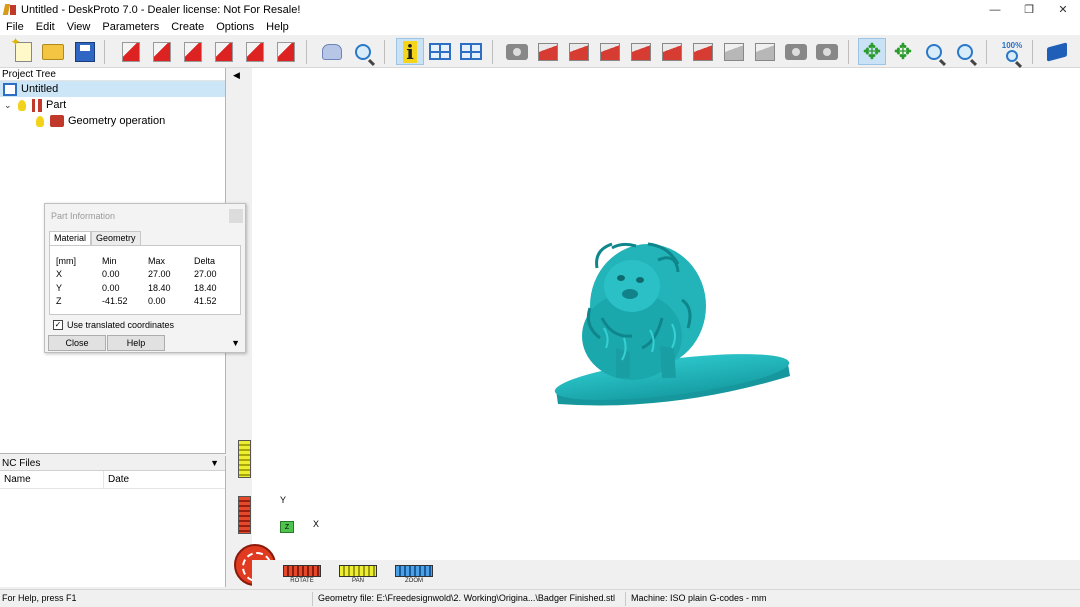 This screenshot has height=607, width=1080. What do you see at coordinates (117, 121) in the screenshot?
I see `tree-item-label: Geometry operation` at bounding box center [117, 121].